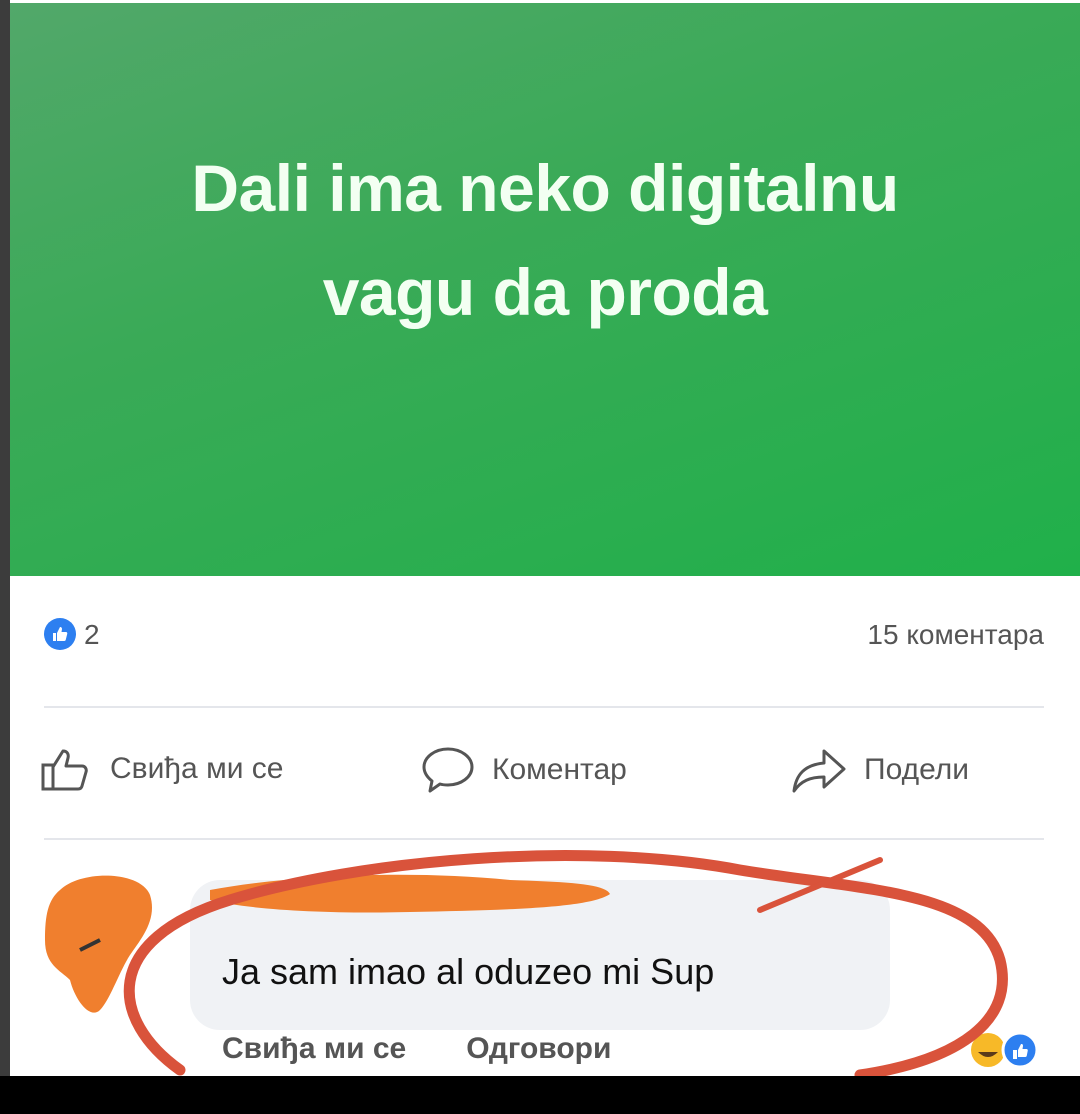 Image resolution: width=1080 pixels, height=1114 pixels. Describe the element at coordinates (955, 635) in the screenshot. I see `comments-count: 15 коментара` at that location.